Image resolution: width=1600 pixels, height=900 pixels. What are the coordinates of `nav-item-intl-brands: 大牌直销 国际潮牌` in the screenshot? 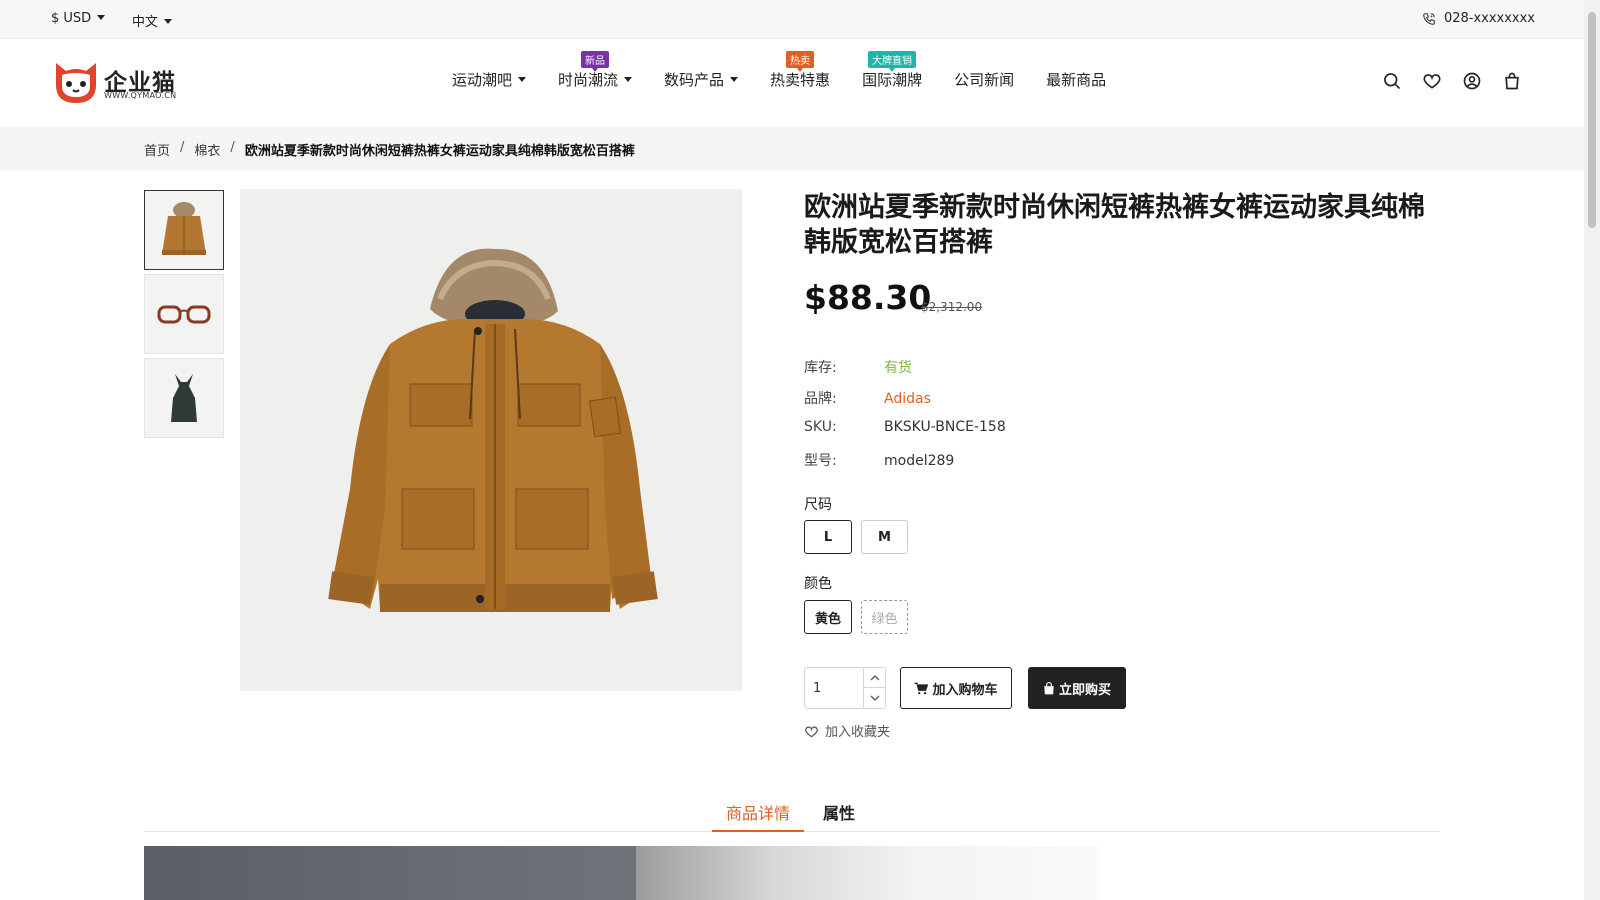 It's located at (892, 70).